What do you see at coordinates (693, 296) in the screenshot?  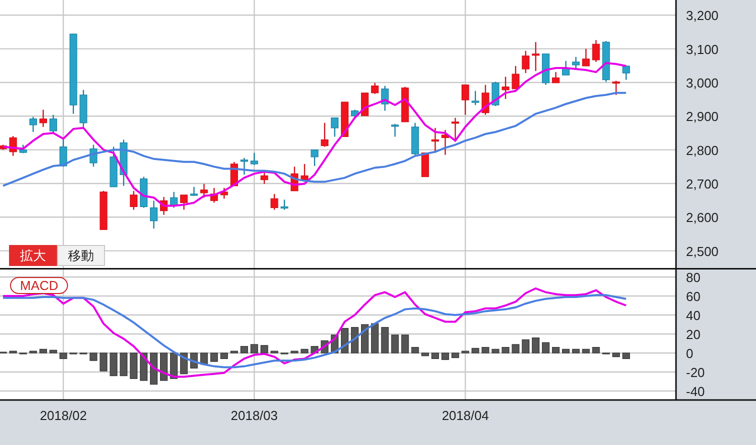 I see `macd-axis-label: 60` at bounding box center [693, 296].